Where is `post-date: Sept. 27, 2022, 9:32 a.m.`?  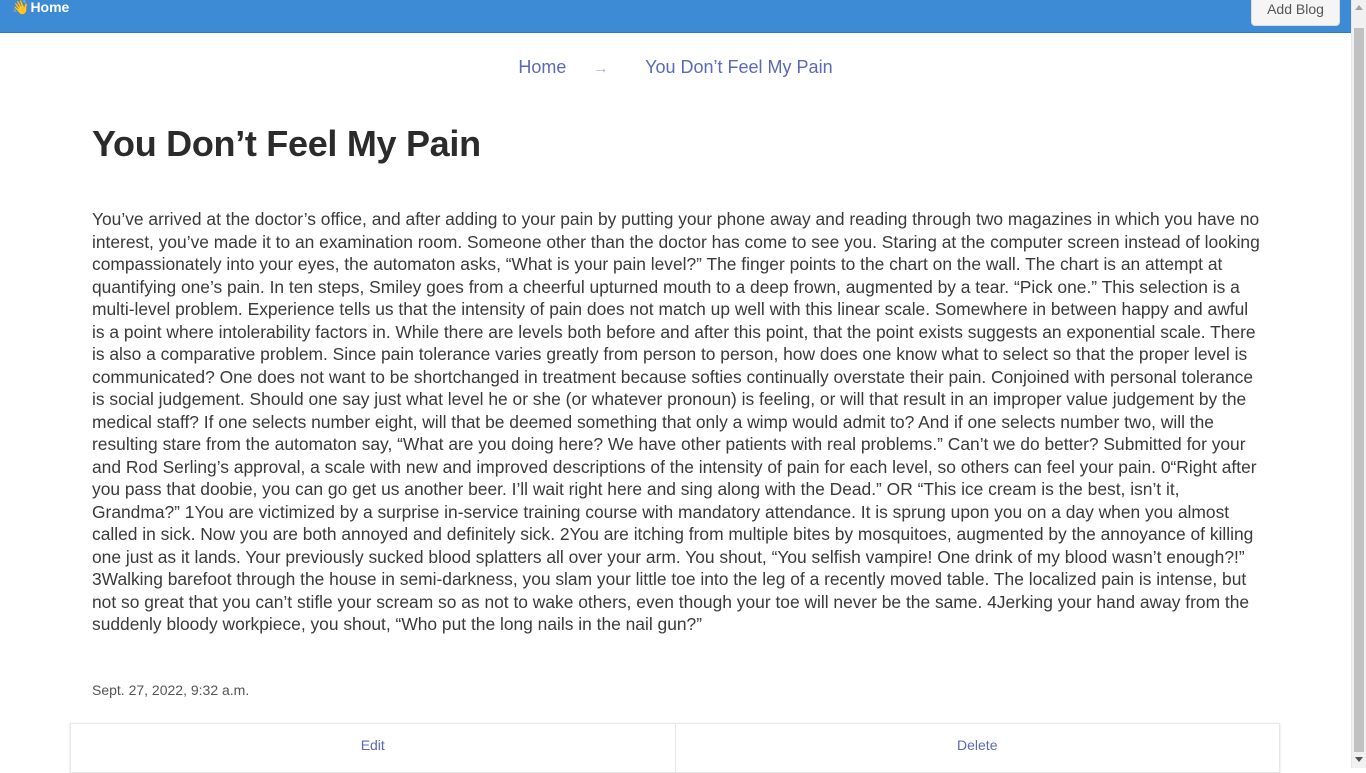
post-date: Sept. 27, 2022, 9:32 a.m. is located at coordinates (171, 690).